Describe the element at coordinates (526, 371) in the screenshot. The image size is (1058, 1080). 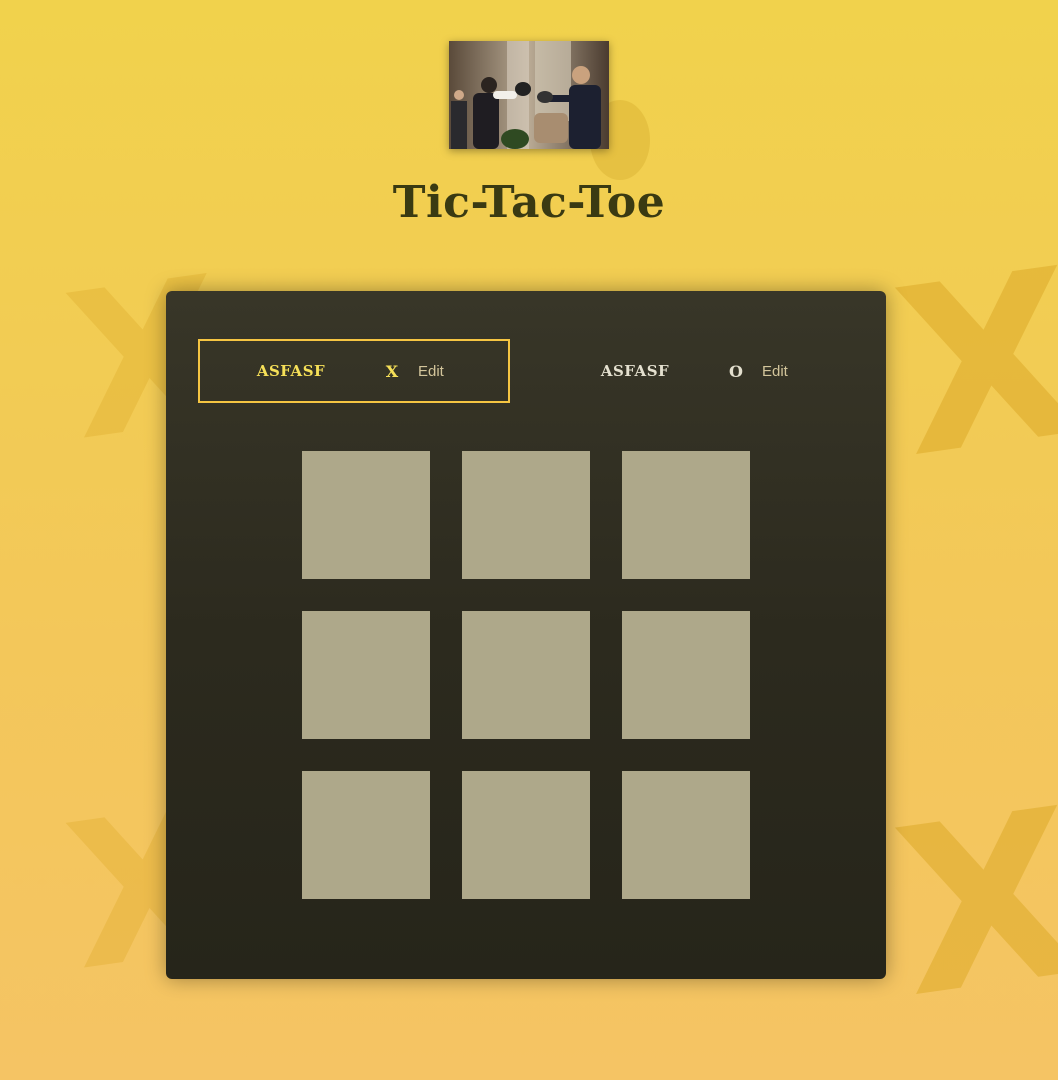
I see `players-list: ASFASF X Edit ASFASF O Edit` at that location.